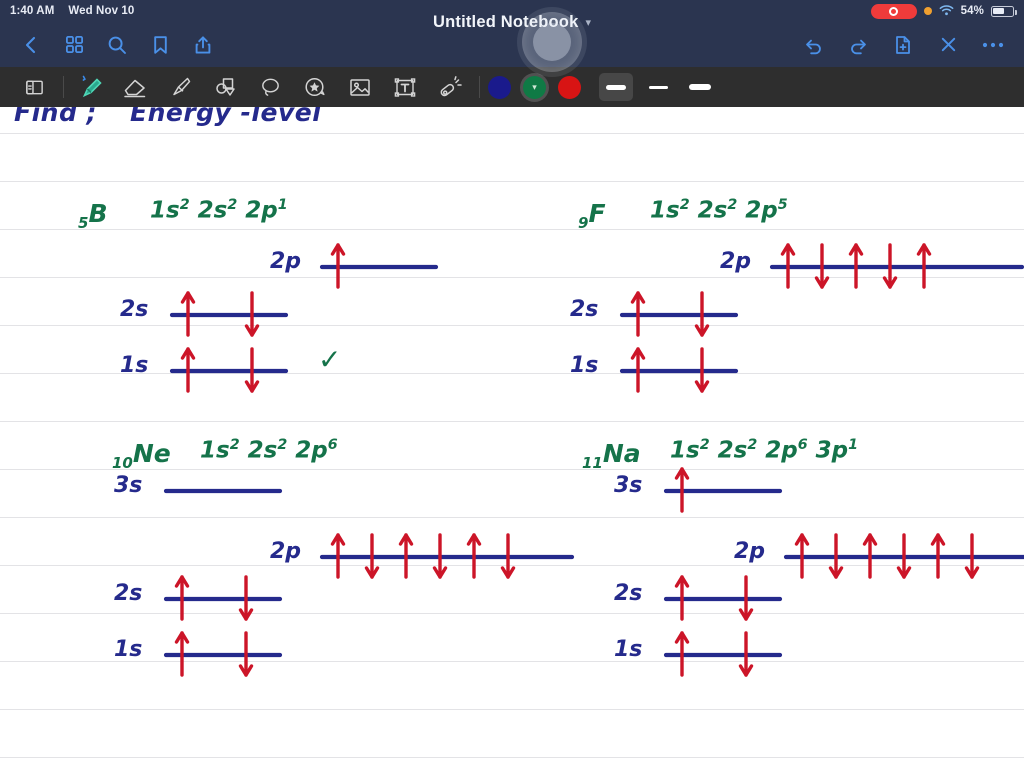 Image resolution: width=1024 pixels, height=768 pixels. What do you see at coordinates (893, 11) in the screenshot?
I see `record-icon` at bounding box center [893, 11].